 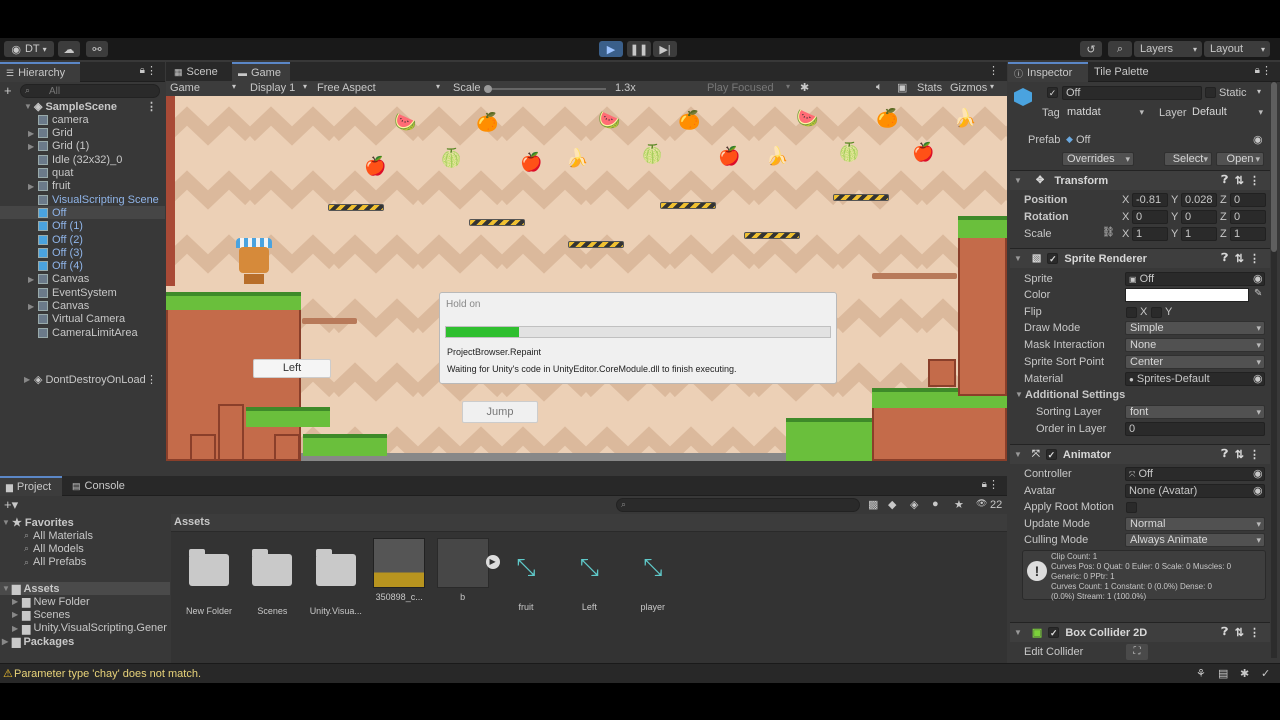 I want to click on packages-row: ▶ ▆ Packages, so click(x=82, y=642).